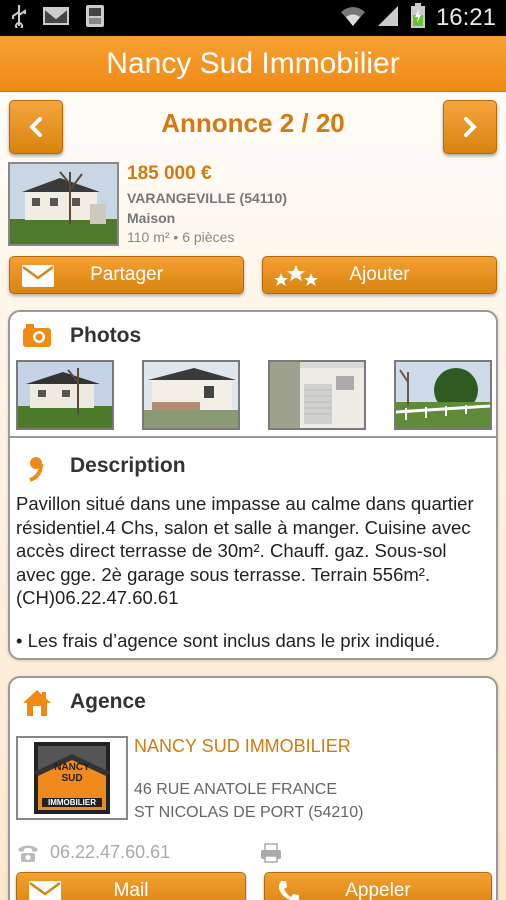 This screenshot has width=506, height=900. Describe the element at coordinates (131, 886) in the screenshot. I see `mail-button: Mail` at that location.